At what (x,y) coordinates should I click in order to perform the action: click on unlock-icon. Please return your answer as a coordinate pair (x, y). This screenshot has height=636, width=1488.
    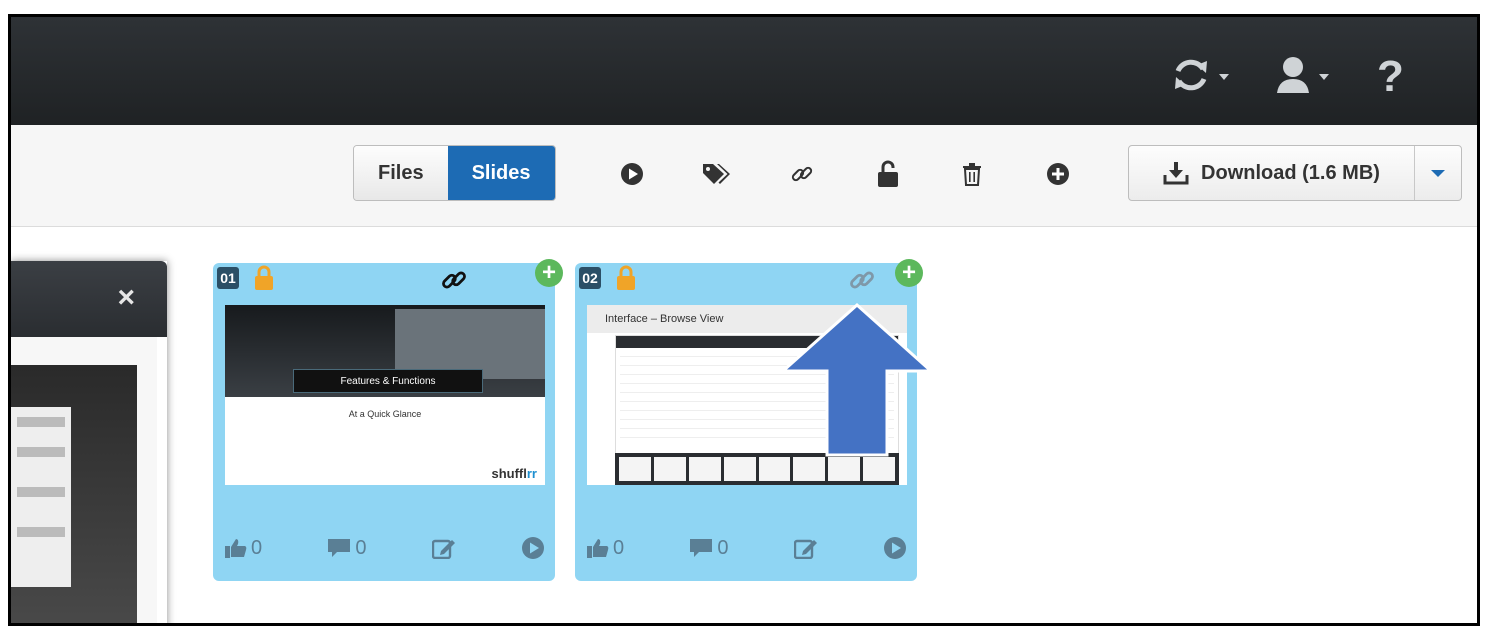
    Looking at the image, I should click on (888, 173).